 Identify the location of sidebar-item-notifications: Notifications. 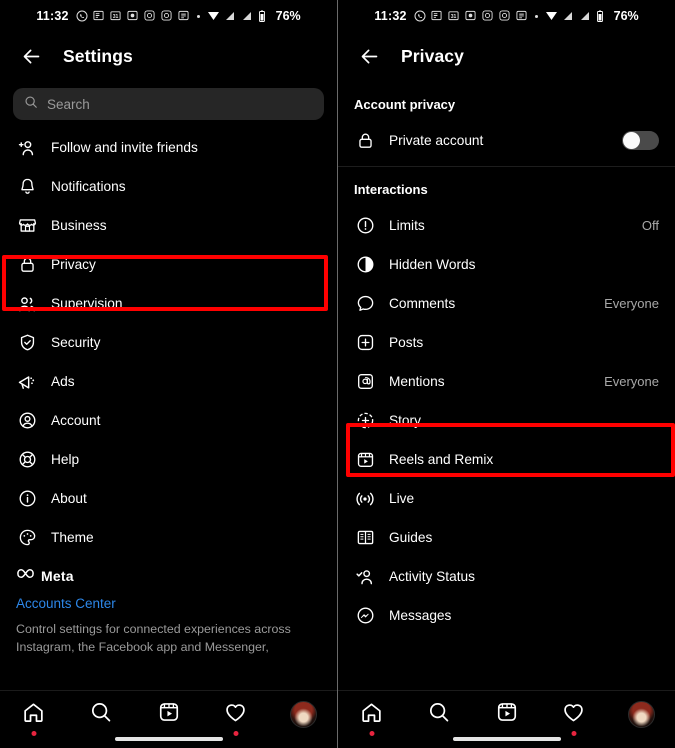
(168, 186).